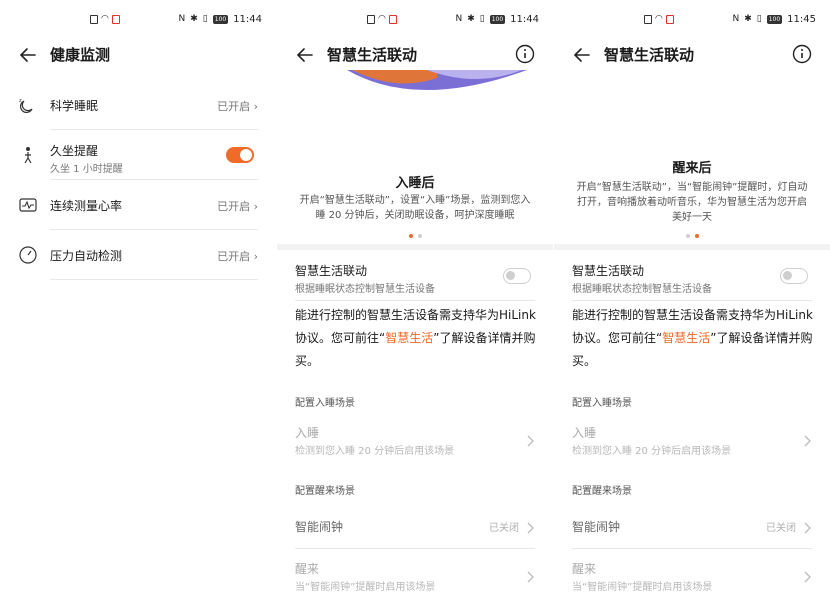  What do you see at coordinates (138, 155) in the screenshot?
I see `list-item-sedentary: 久坐提醒 久坐 1 小时提醒` at bounding box center [138, 155].